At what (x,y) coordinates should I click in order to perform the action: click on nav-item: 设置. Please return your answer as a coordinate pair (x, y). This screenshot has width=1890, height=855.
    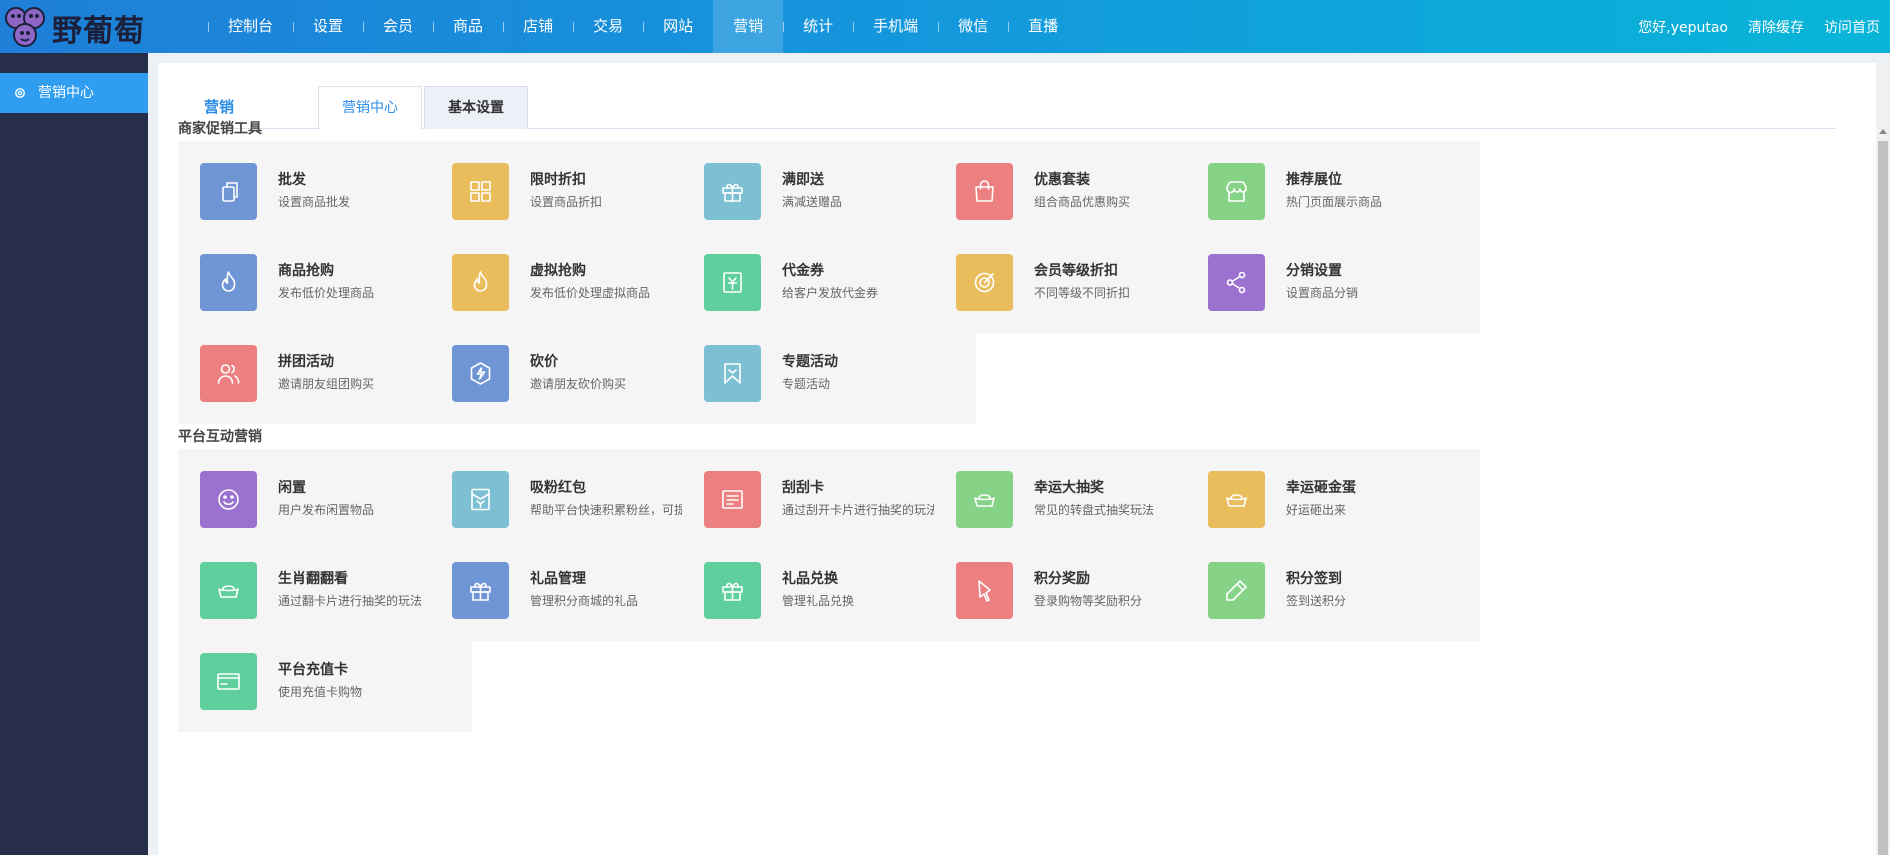
    Looking at the image, I should click on (328, 26).